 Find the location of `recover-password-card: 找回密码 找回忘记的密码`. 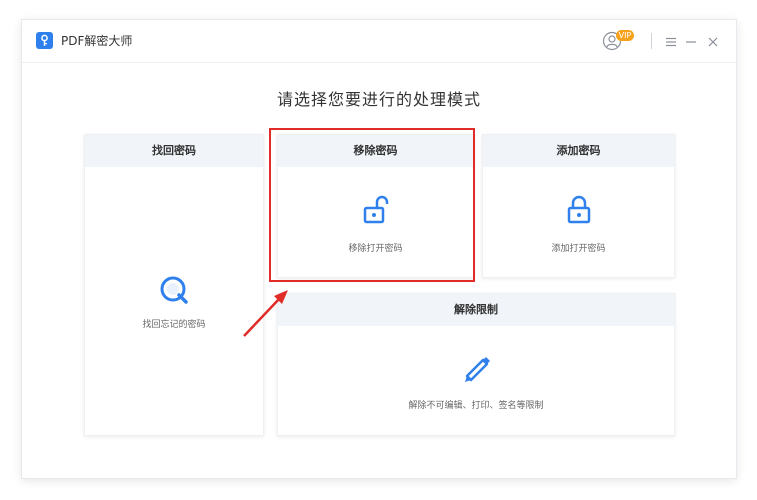

recover-password-card: 找回密码 找回忘记的密码 is located at coordinates (174, 285).